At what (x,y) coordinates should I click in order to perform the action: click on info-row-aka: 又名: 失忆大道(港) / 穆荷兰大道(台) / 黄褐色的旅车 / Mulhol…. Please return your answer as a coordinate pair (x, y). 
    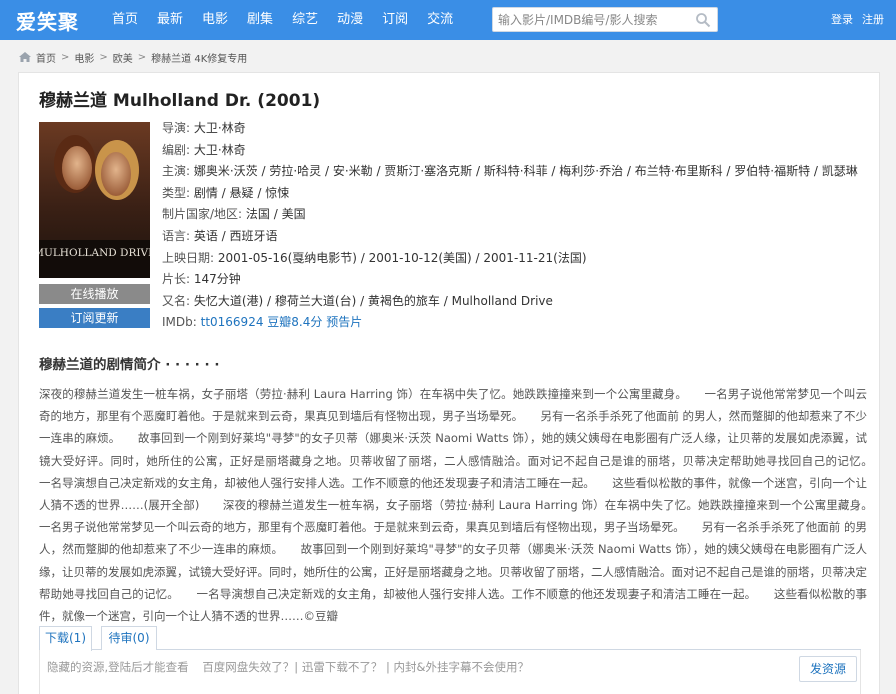
    Looking at the image, I should click on (357, 300).